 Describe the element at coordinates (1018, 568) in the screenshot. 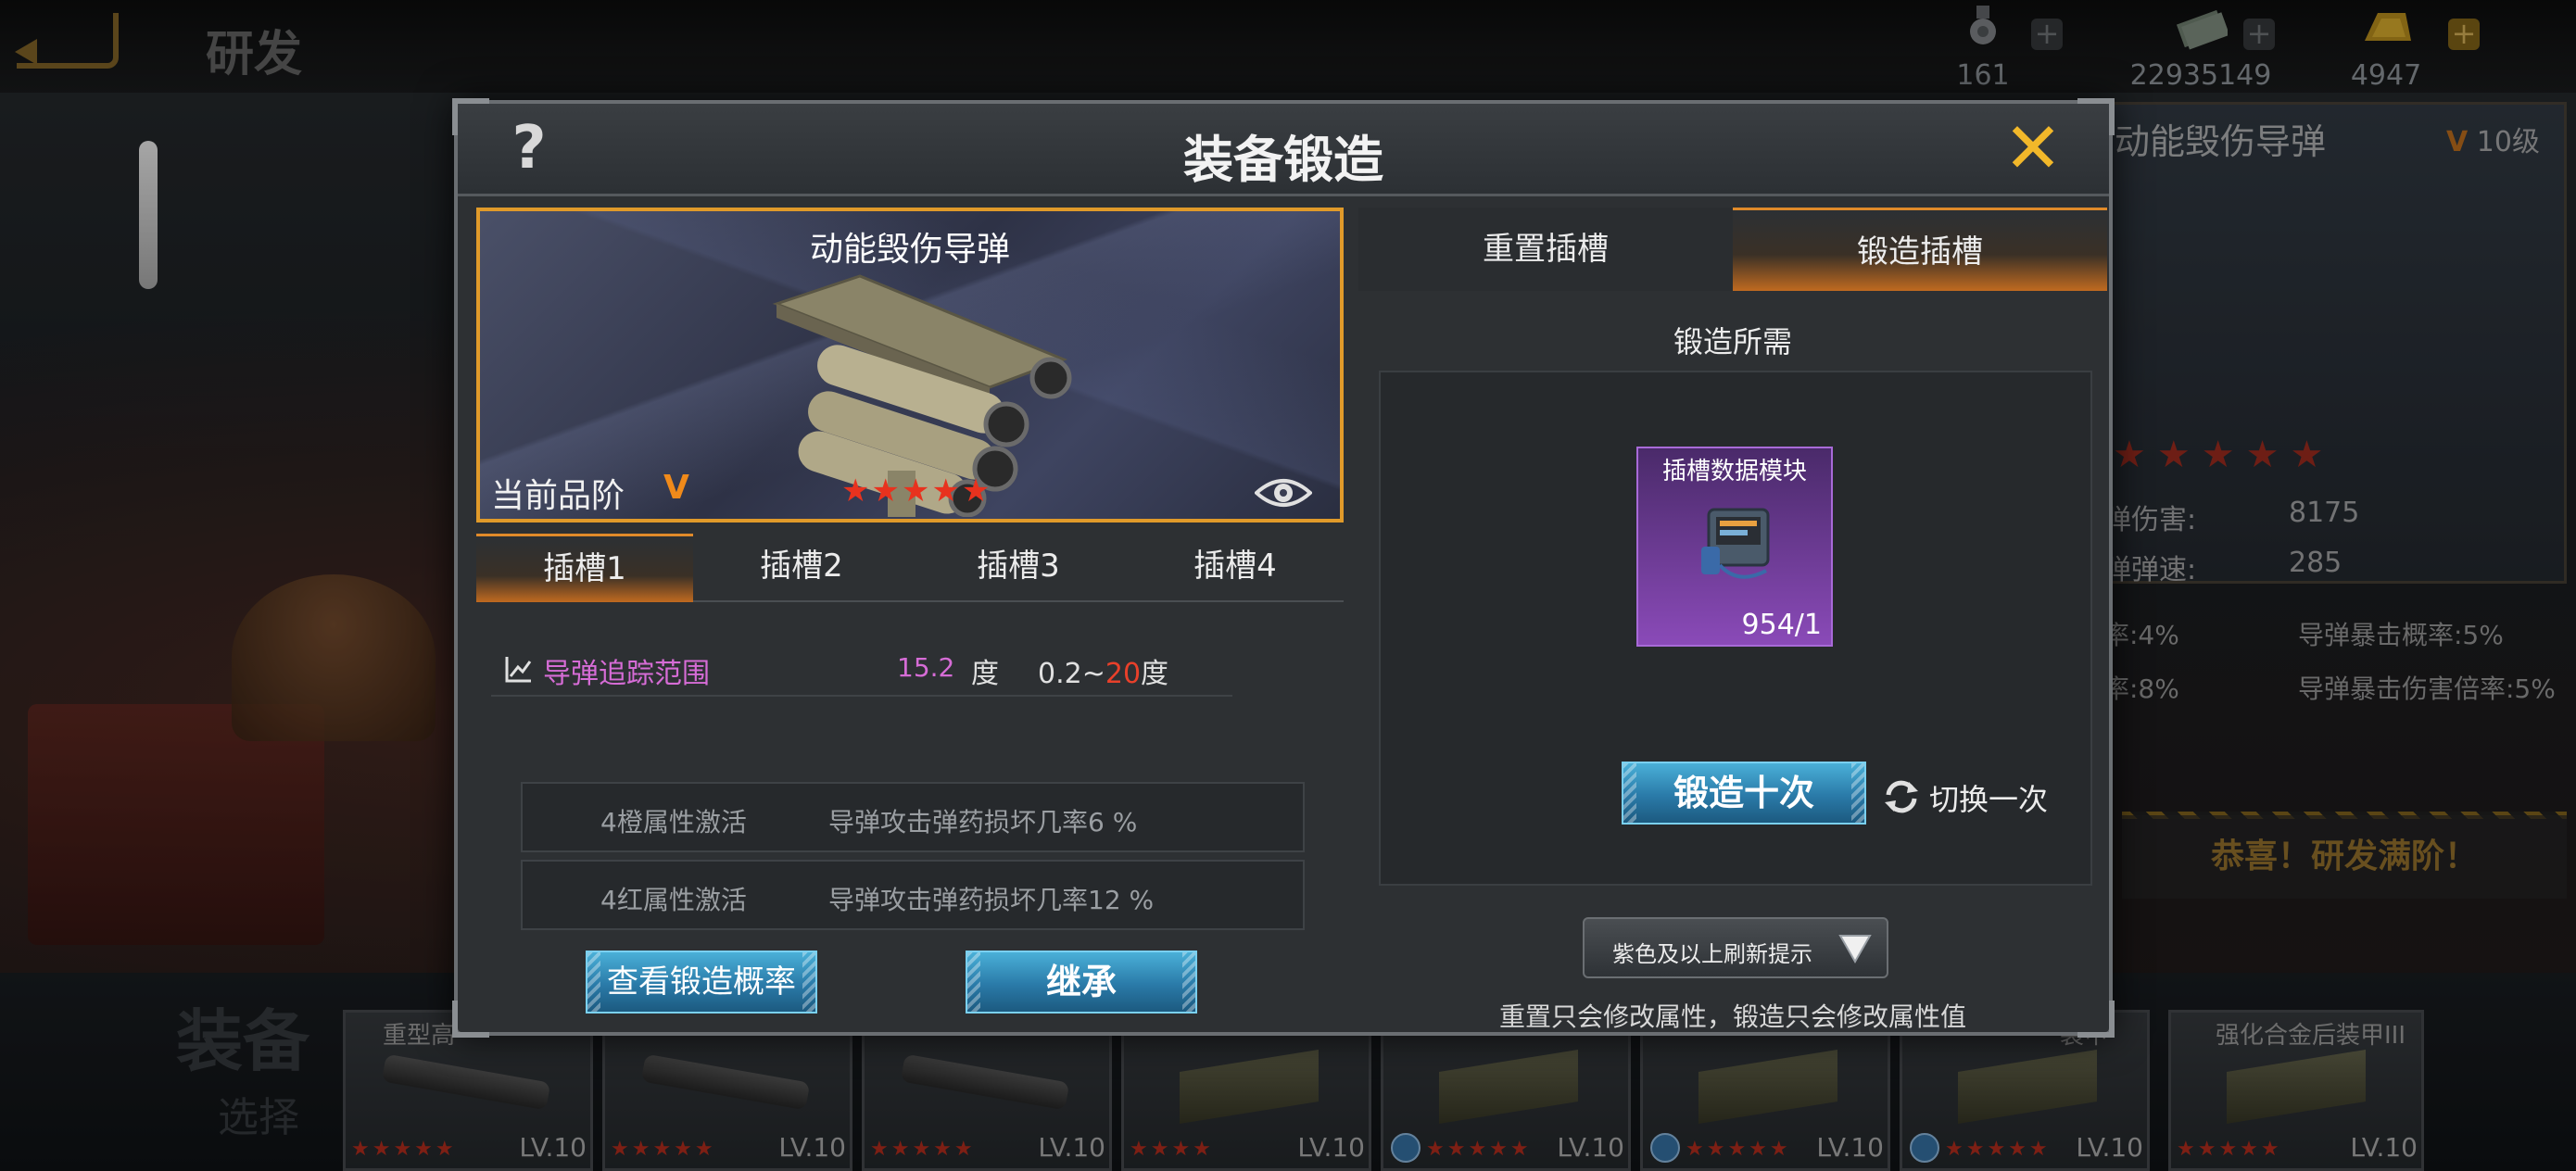

I see `tab-slot-3: 插槽3` at that location.